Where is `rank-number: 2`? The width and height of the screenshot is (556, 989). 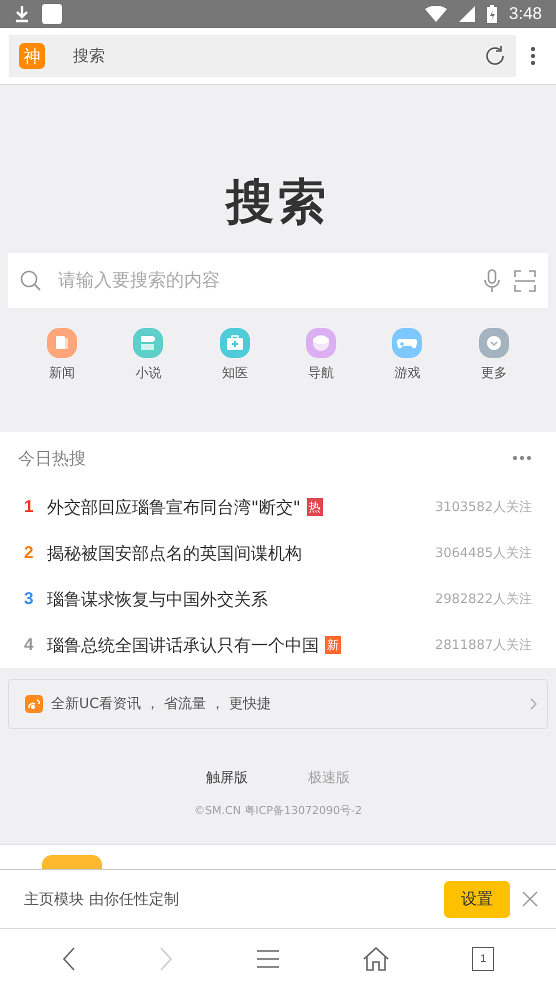 rank-number: 2 is located at coordinates (28, 553).